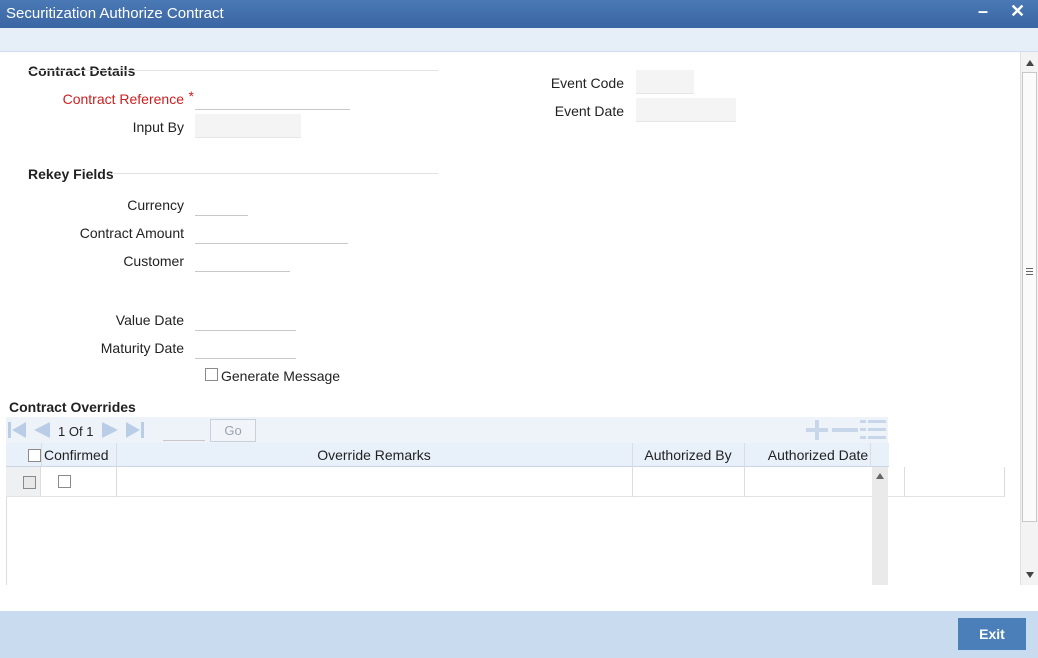 This screenshot has width=1038, height=658. What do you see at coordinates (155, 205) in the screenshot?
I see `currency-label: Currency` at bounding box center [155, 205].